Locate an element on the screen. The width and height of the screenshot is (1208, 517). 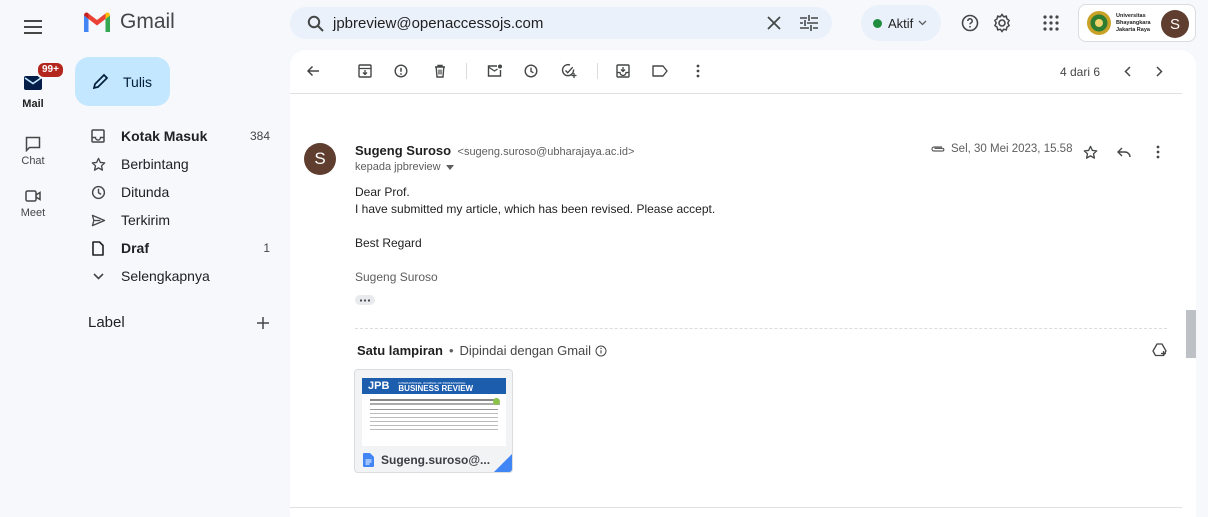
rail-mail: 99+ Mail is located at coordinates (33, 85).